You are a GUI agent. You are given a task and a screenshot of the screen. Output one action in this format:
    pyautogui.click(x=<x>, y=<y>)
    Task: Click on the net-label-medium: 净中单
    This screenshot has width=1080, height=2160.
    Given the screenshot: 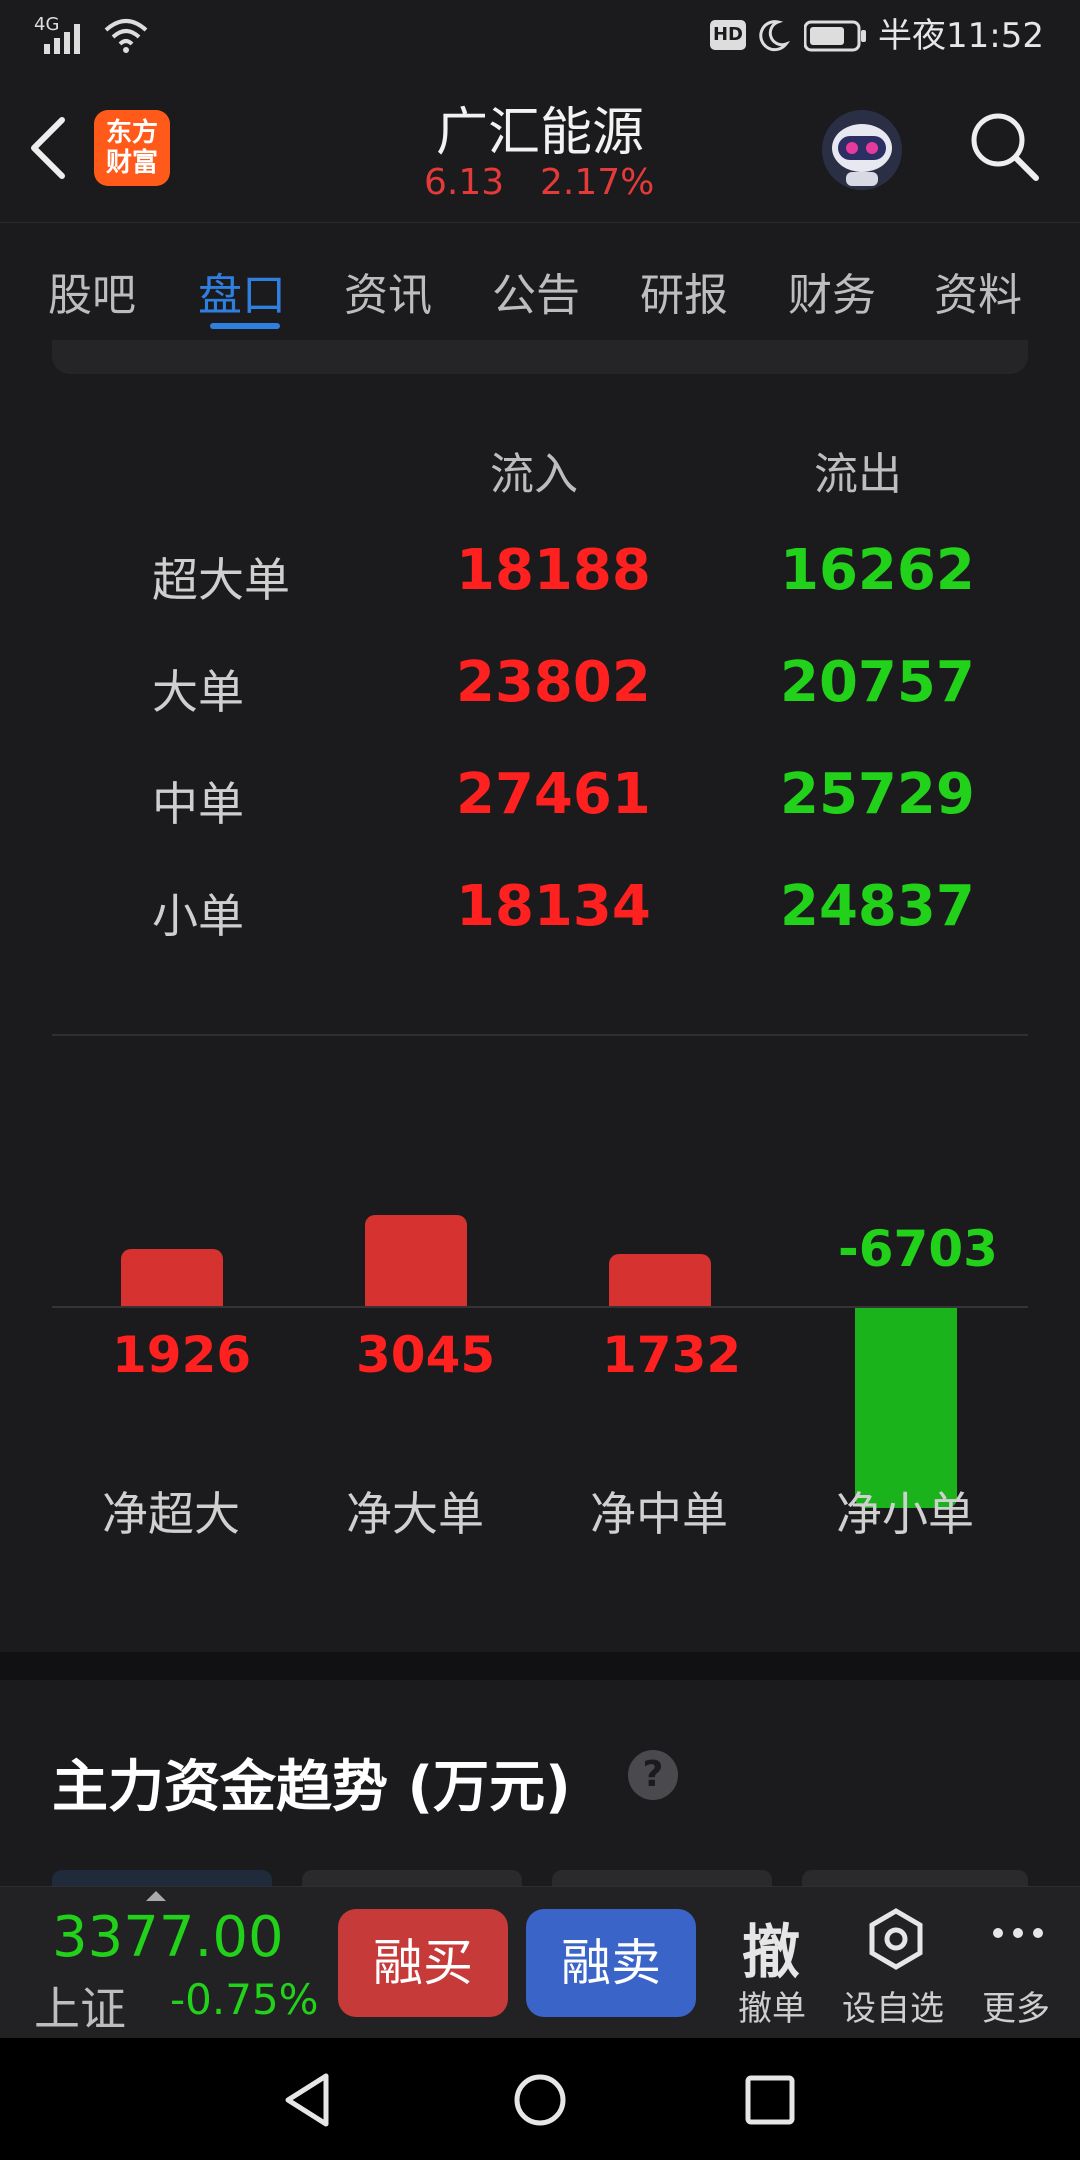 What is the action you would take?
    pyautogui.click(x=659, y=1514)
    